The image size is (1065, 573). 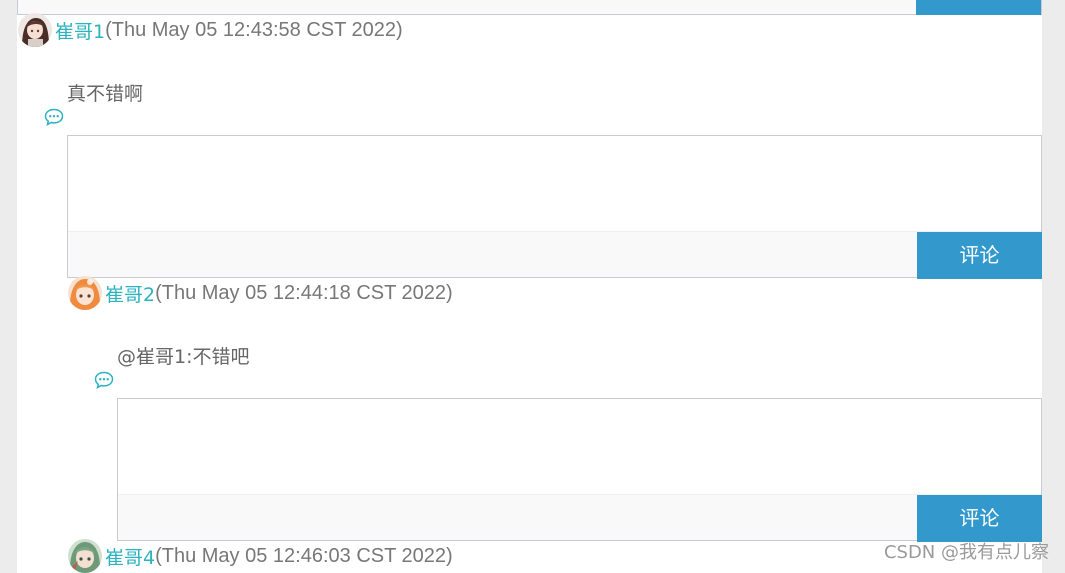 What do you see at coordinates (579, 446) in the screenshot?
I see `reply-textarea` at bounding box center [579, 446].